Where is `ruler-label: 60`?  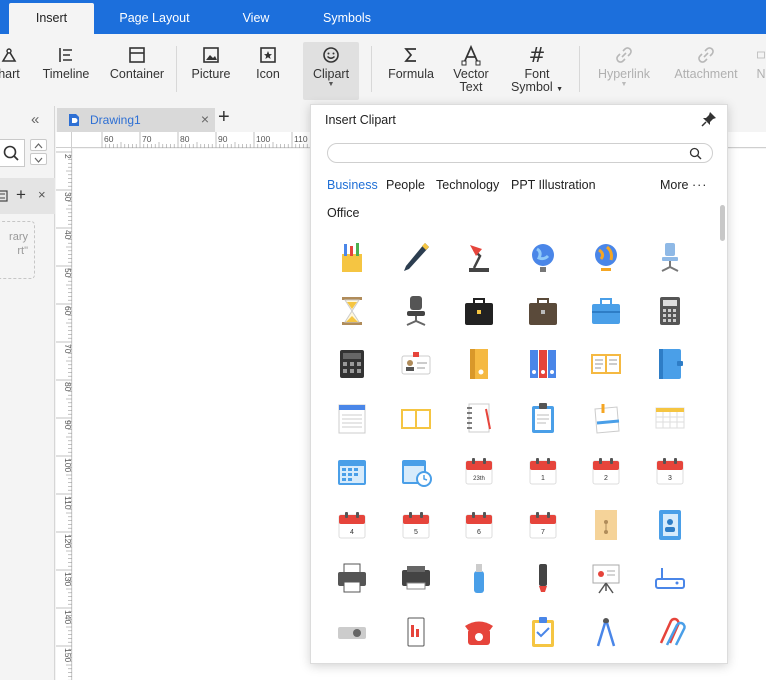
ruler-label: 60 is located at coordinates (109, 139).